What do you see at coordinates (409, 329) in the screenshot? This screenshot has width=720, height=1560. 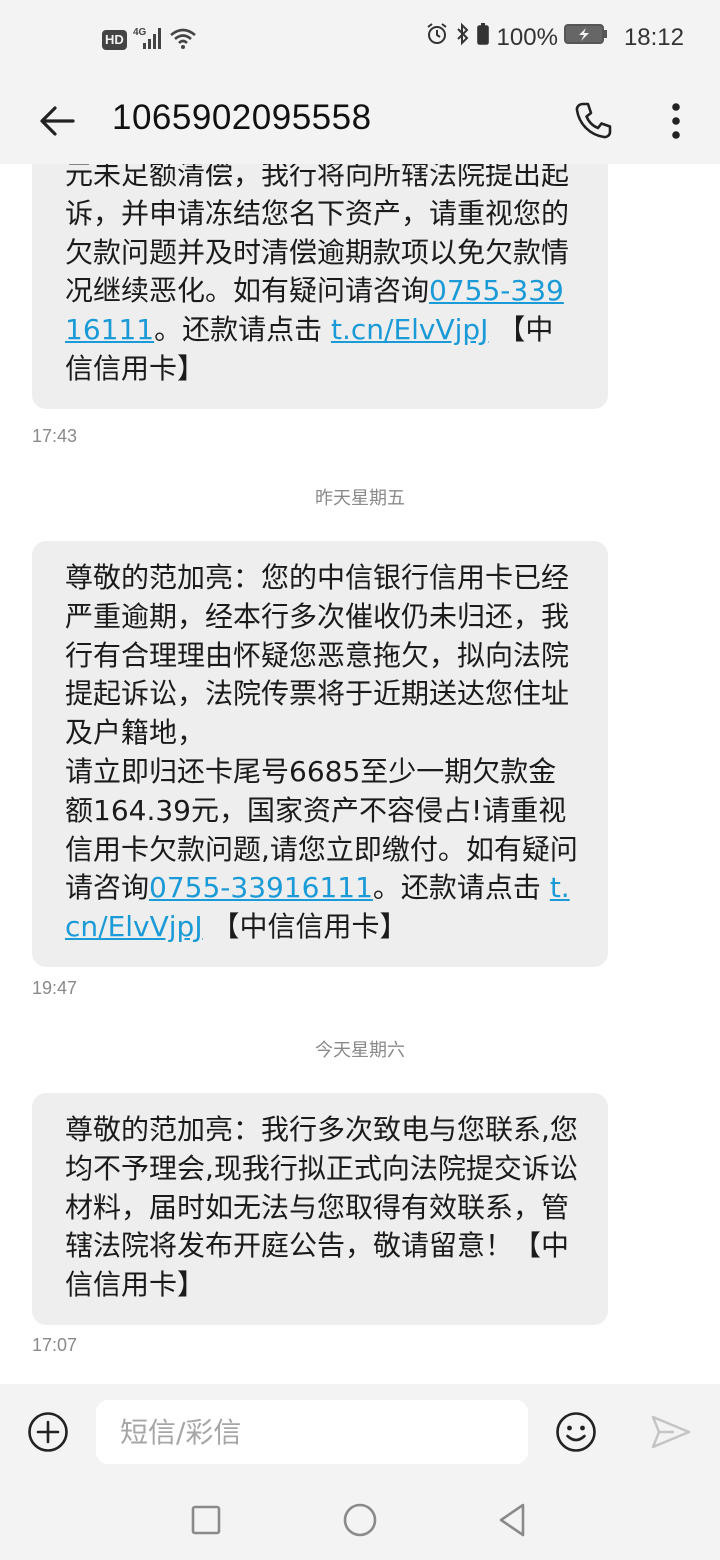 I see `url-link: t.cn/ElvVjpJ` at bounding box center [409, 329].